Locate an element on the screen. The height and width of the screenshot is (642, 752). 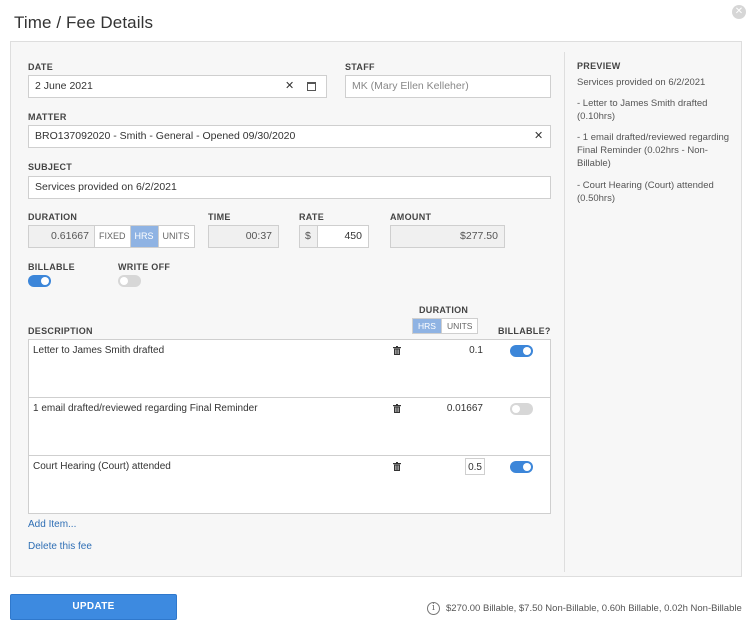
item-duration-unit-toggle: HRS UNITS is located at coordinates (445, 326).